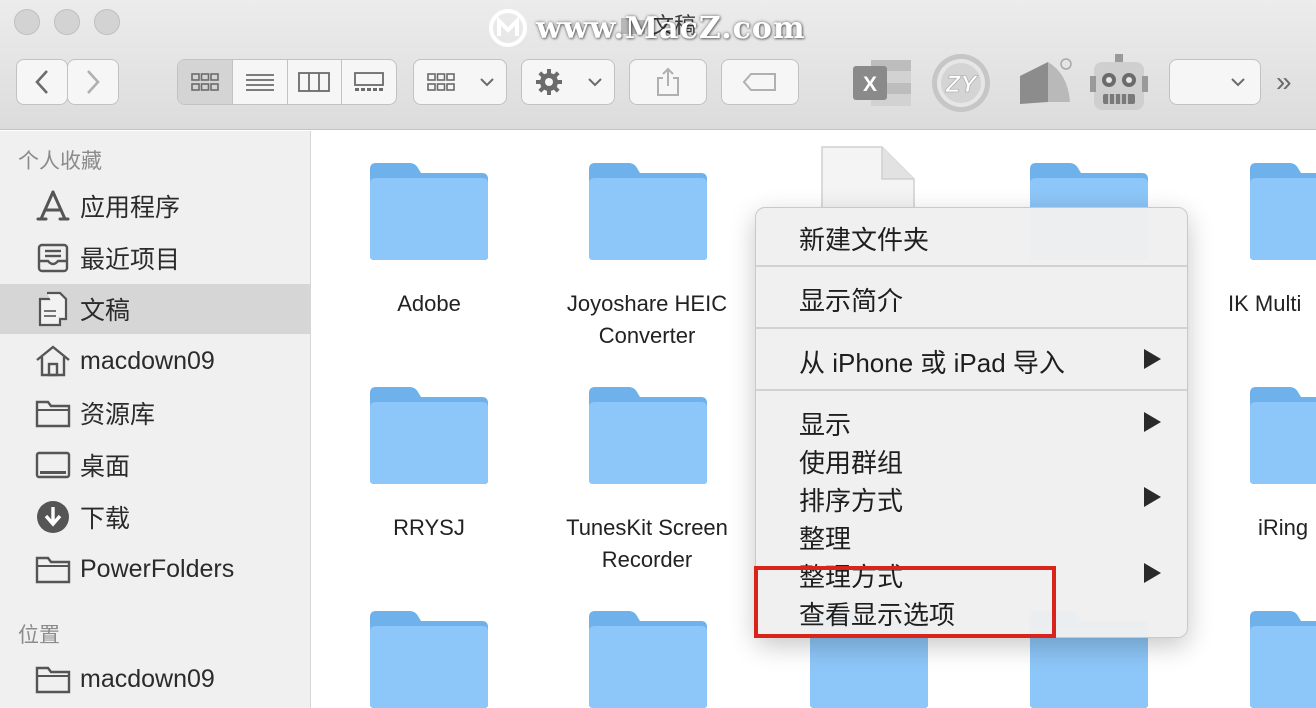  I want to click on back-button, so click(42, 82).